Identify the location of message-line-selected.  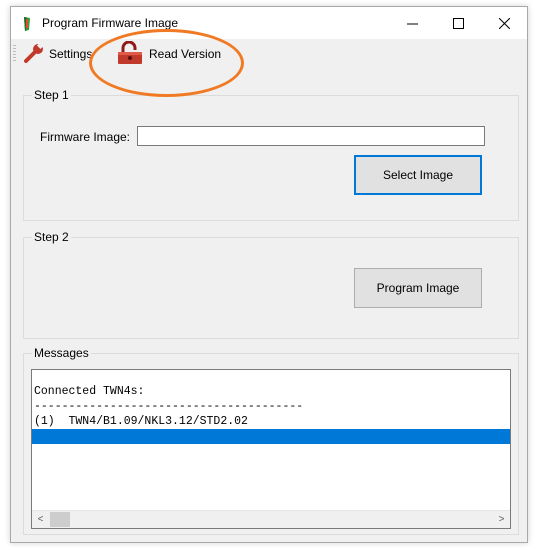
(271, 436).